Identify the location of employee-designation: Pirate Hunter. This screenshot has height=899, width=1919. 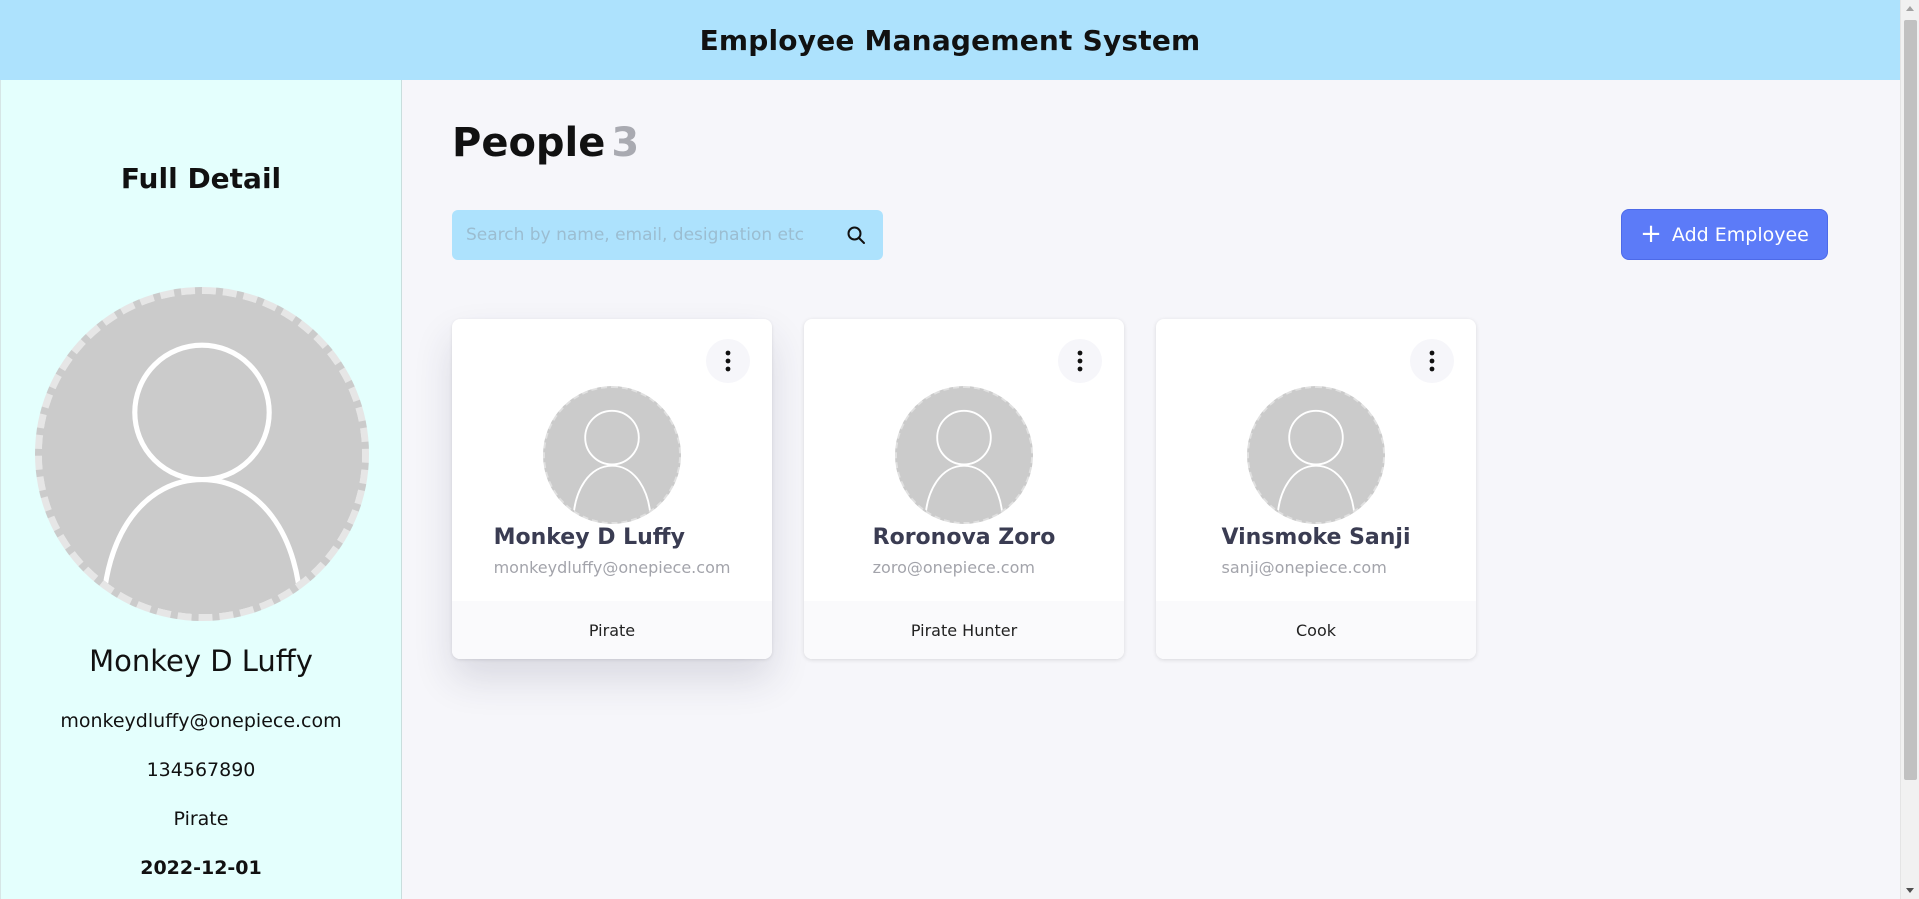
(964, 630).